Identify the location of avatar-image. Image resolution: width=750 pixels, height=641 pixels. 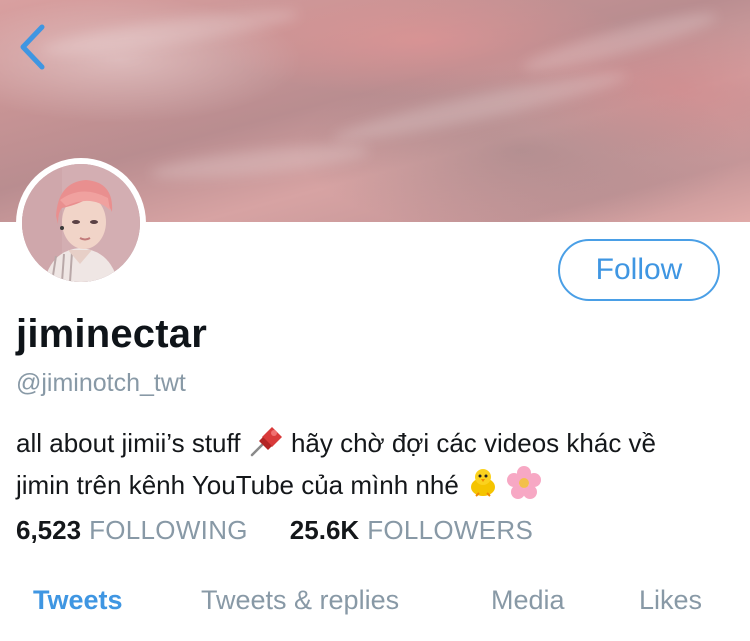
(81, 223).